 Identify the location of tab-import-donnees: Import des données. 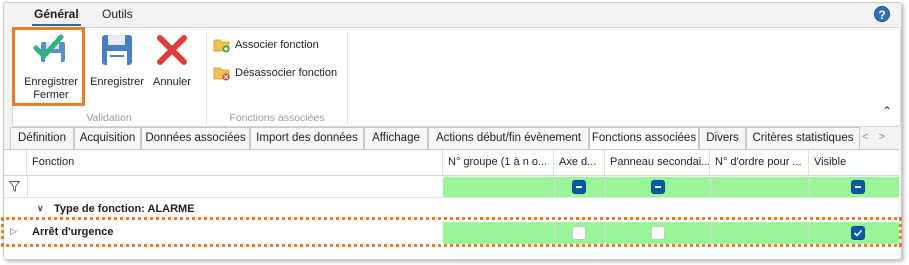
(307, 138).